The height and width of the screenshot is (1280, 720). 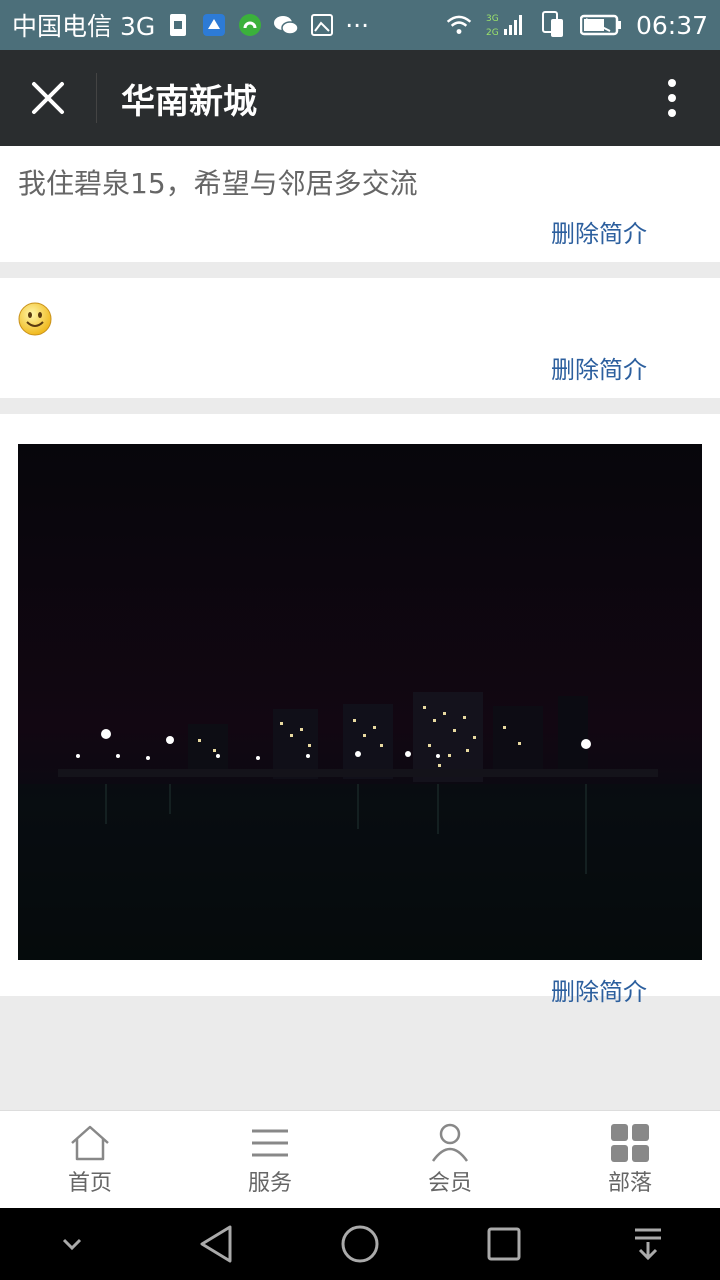 I want to click on clock: 06:37, so click(x=671, y=25).